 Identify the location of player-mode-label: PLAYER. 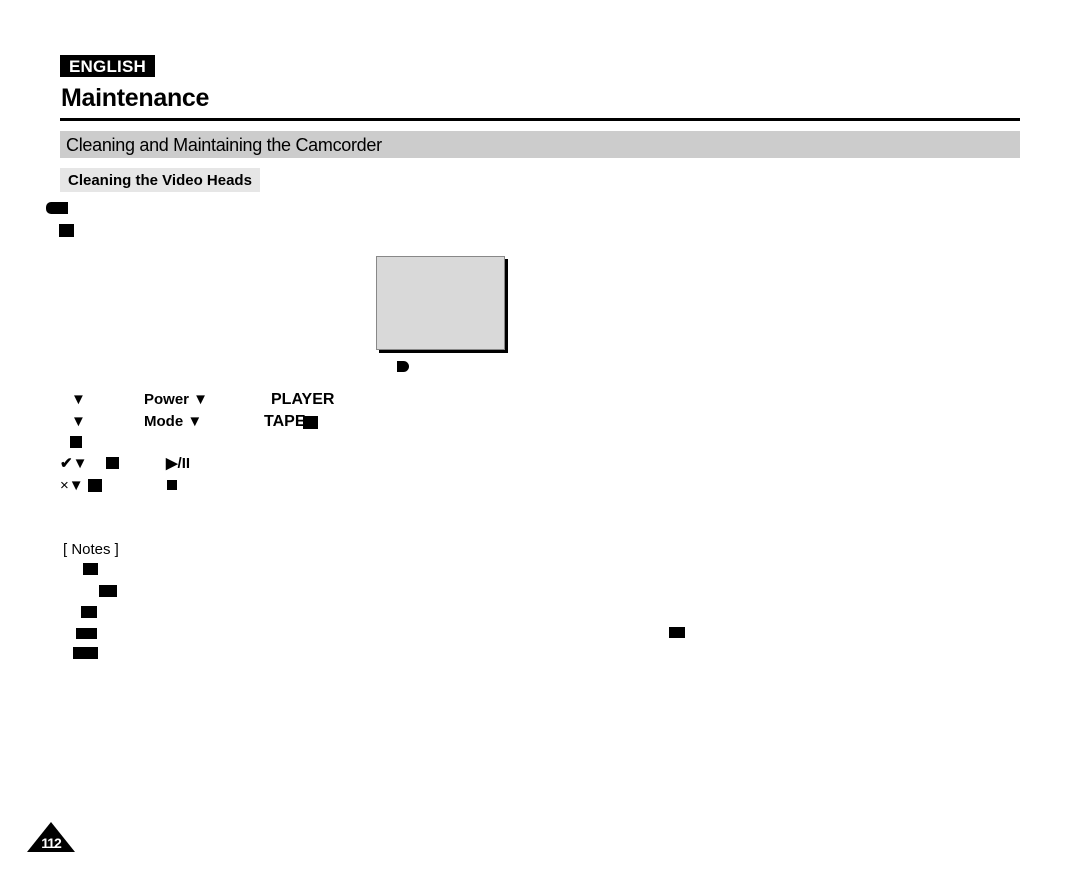
(303, 399).